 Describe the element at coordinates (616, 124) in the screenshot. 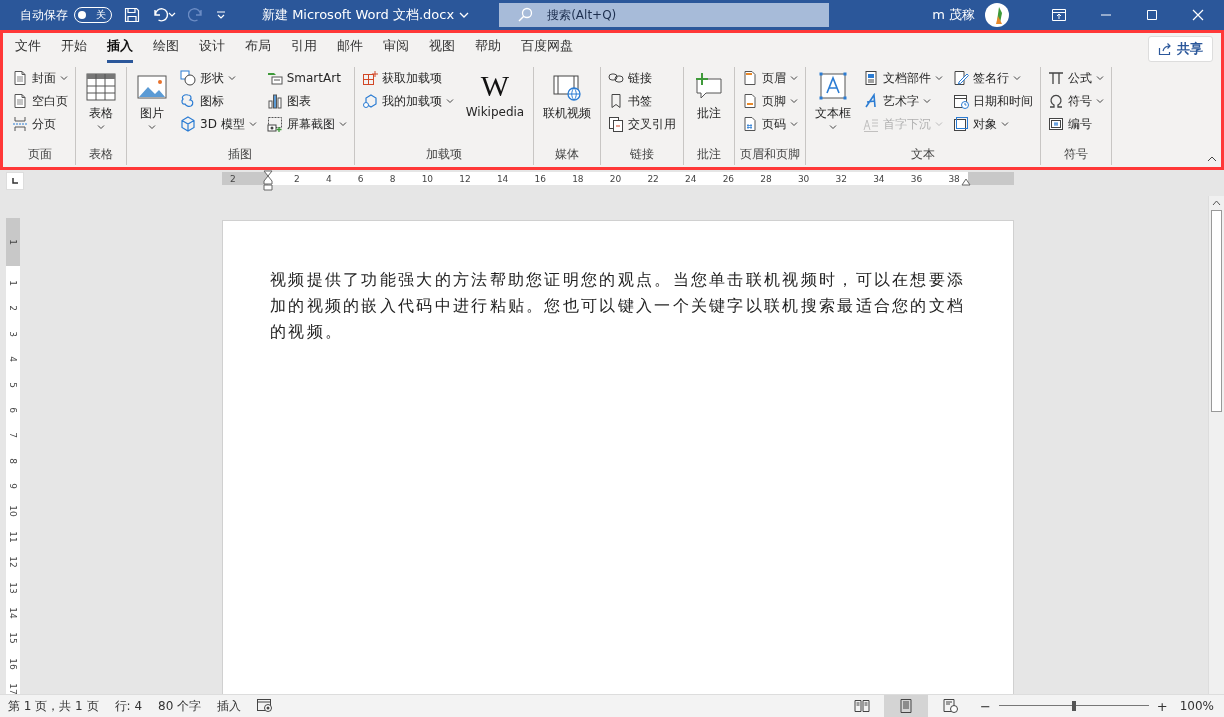

I see `cross-reference-icon` at that location.